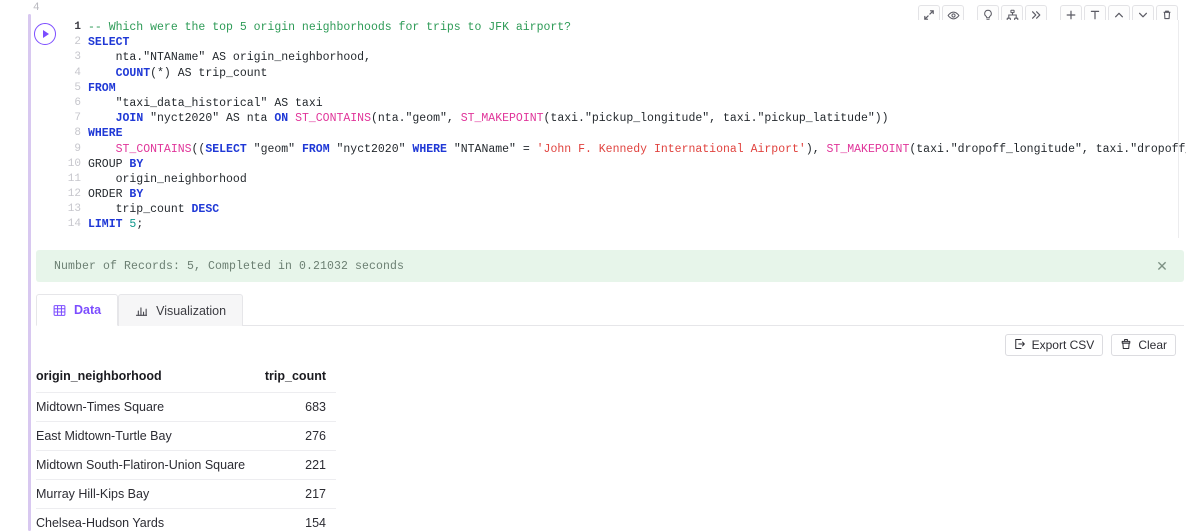  Describe the element at coordinates (621, 103) in the screenshot. I see `code-line-row: 6 "taxi_data_historical" AS taxi` at that location.